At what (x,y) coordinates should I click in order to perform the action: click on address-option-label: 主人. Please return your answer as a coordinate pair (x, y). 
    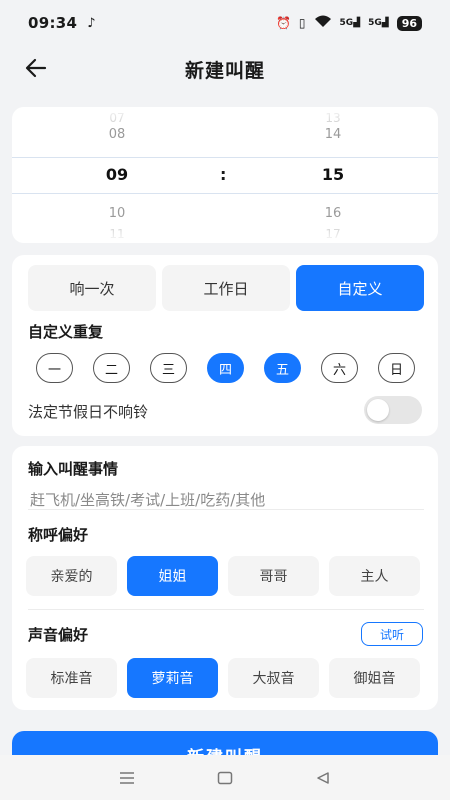
    Looking at the image, I should click on (374, 577).